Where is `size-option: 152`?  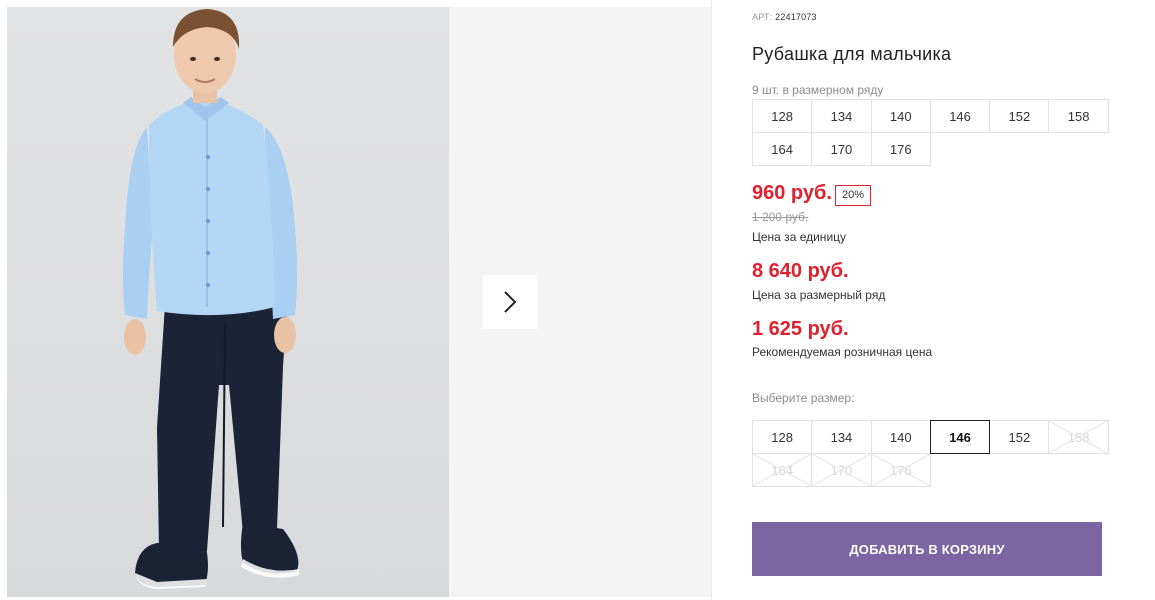
size-option: 152 is located at coordinates (1019, 437).